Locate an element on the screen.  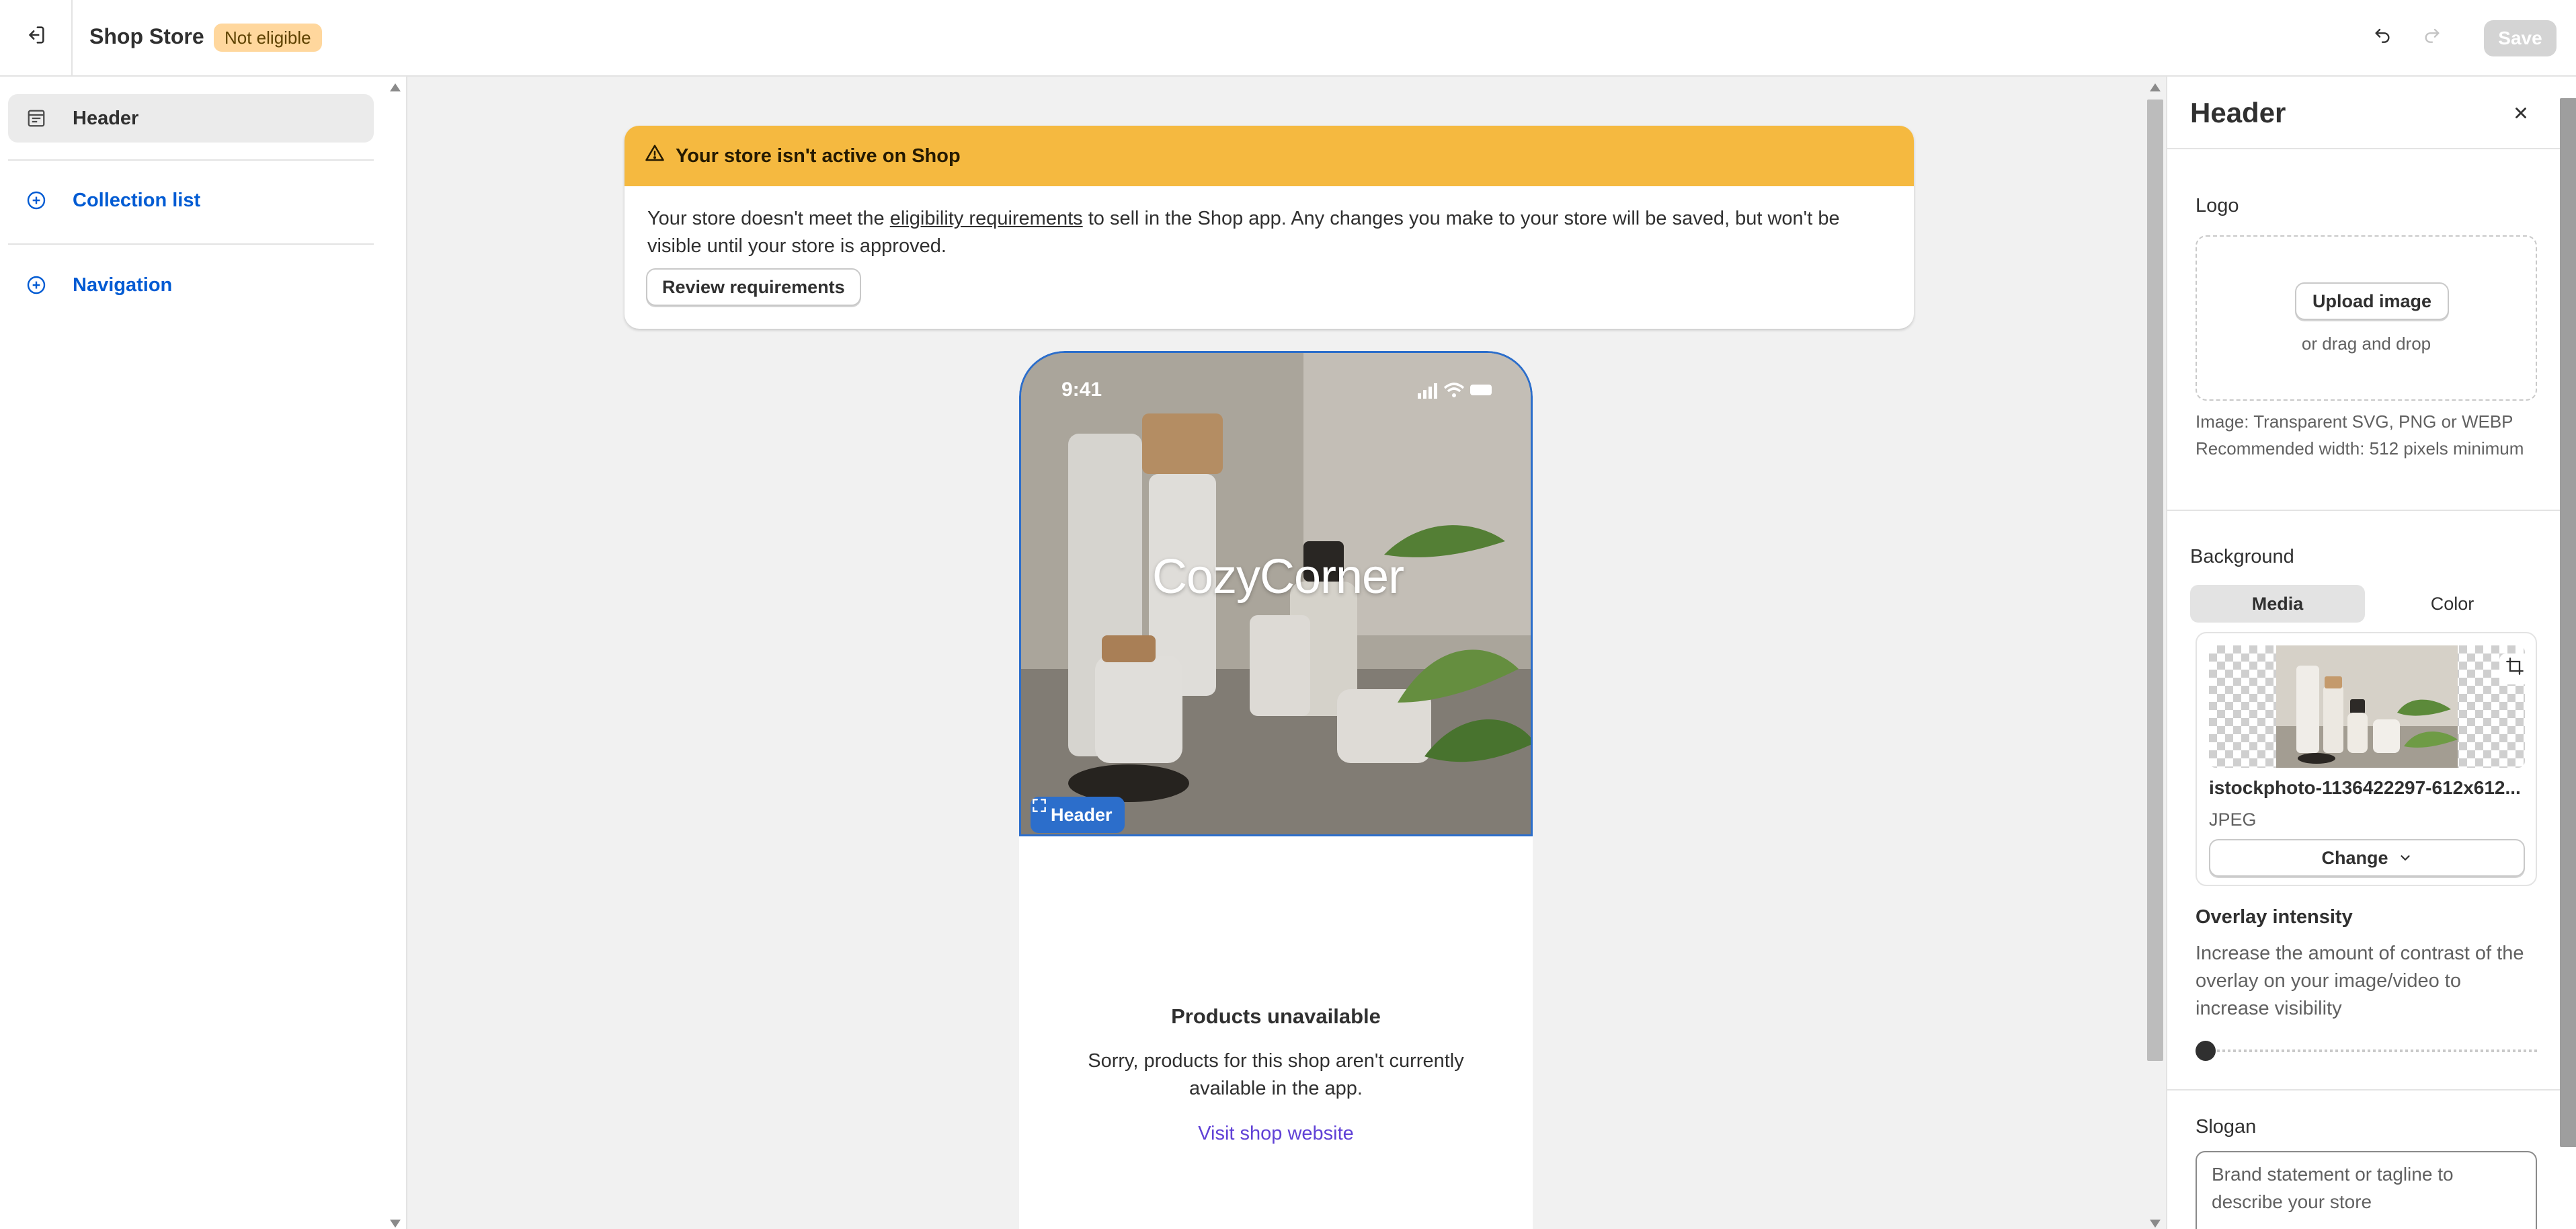
header-section-preview: 9:41 CozyCorner Header is located at coordinates (1276, 593).